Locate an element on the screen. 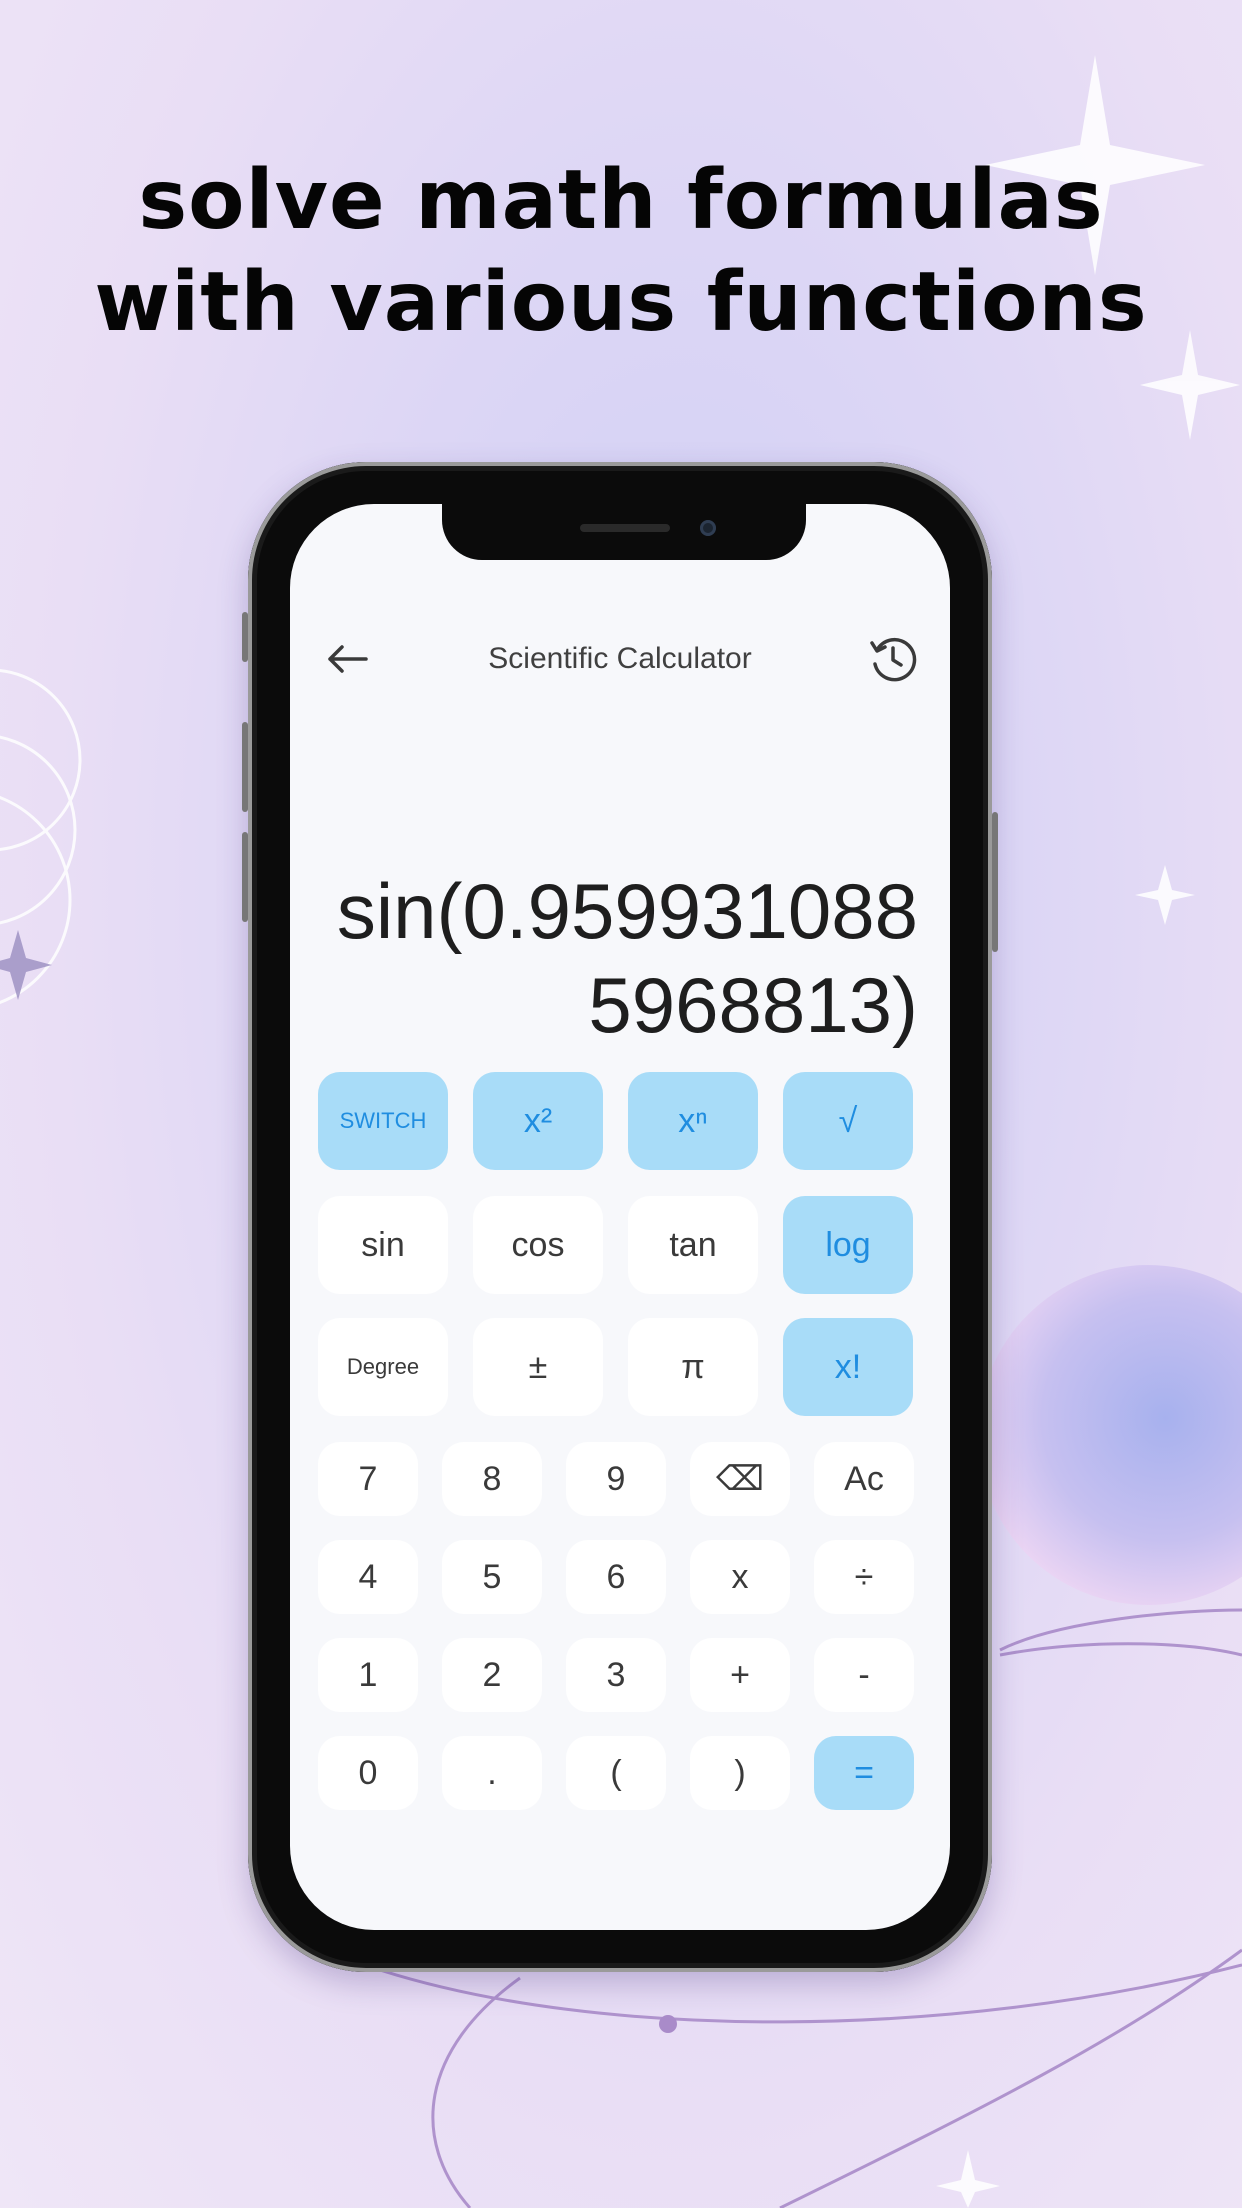  power-button: xⁿ is located at coordinates (693, 1121).